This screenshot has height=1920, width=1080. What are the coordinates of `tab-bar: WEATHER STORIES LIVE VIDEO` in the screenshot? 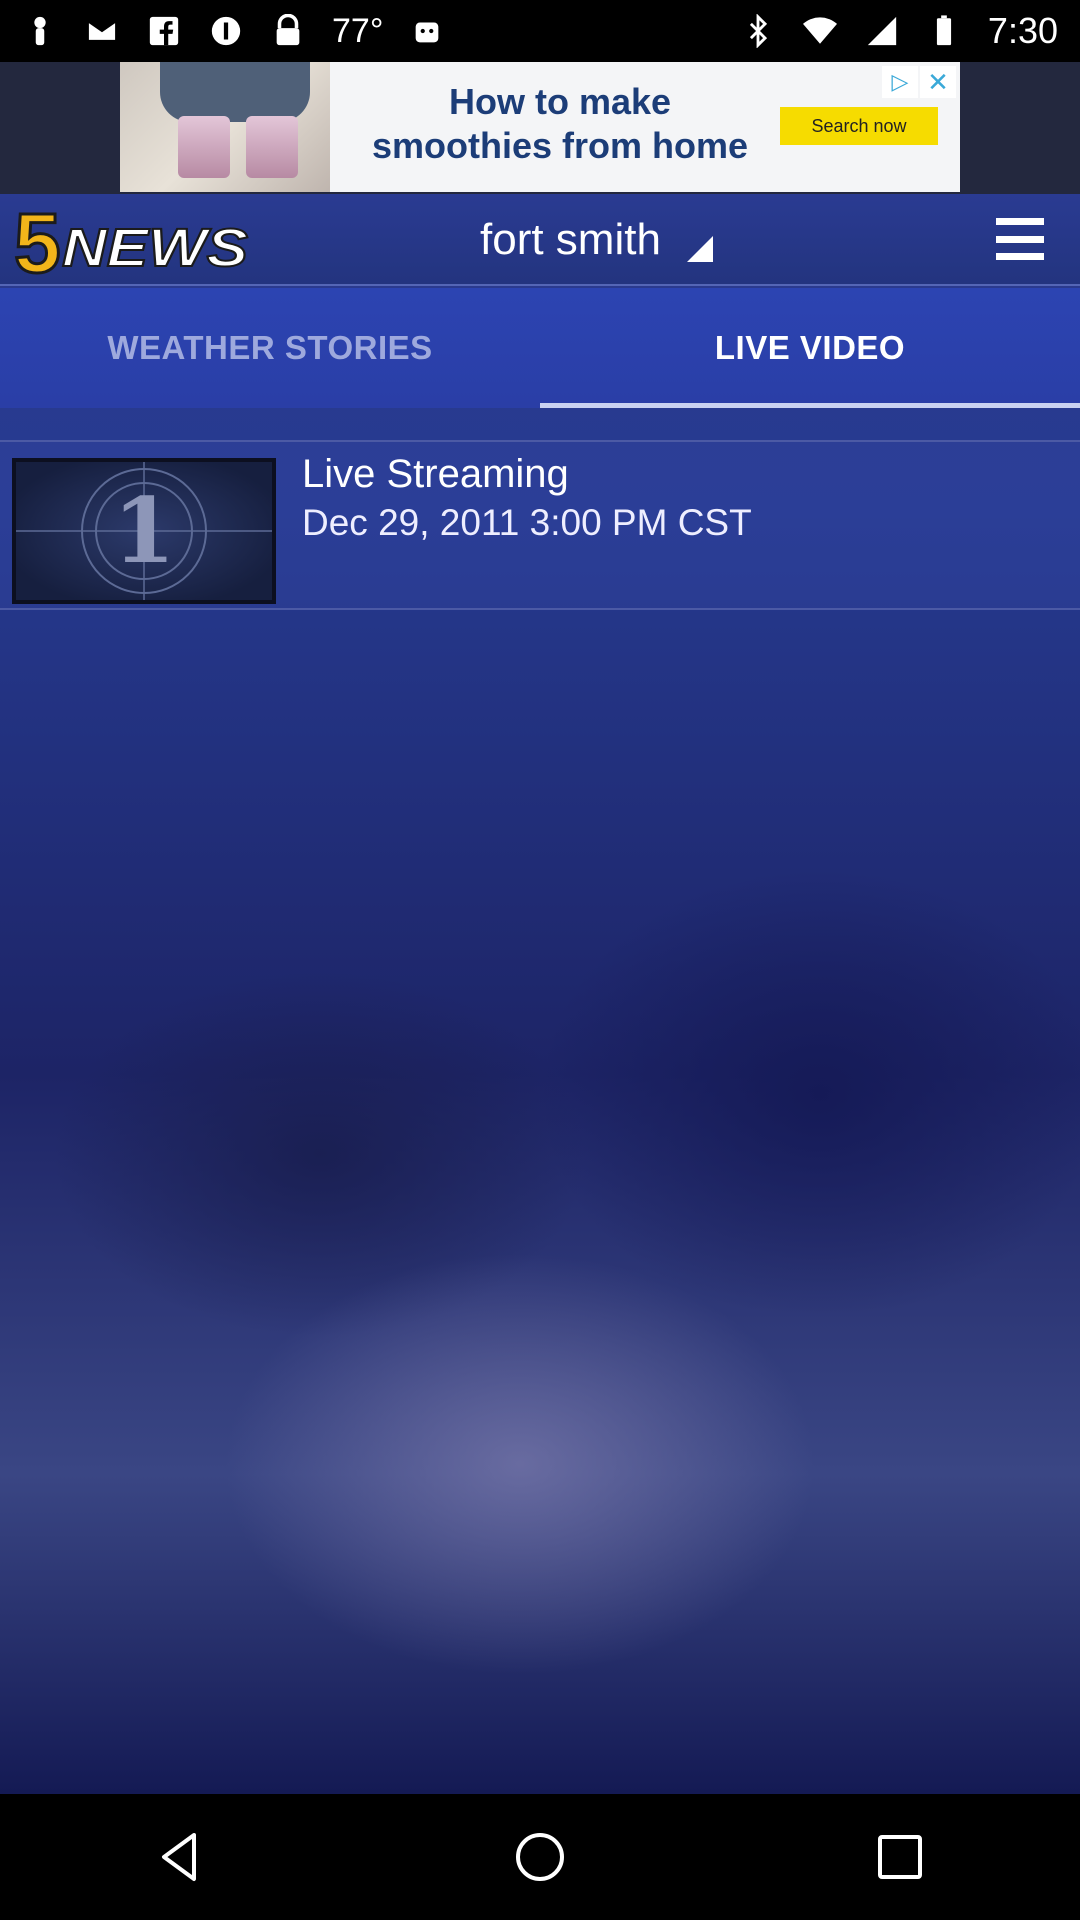 It's located at (540, 348).